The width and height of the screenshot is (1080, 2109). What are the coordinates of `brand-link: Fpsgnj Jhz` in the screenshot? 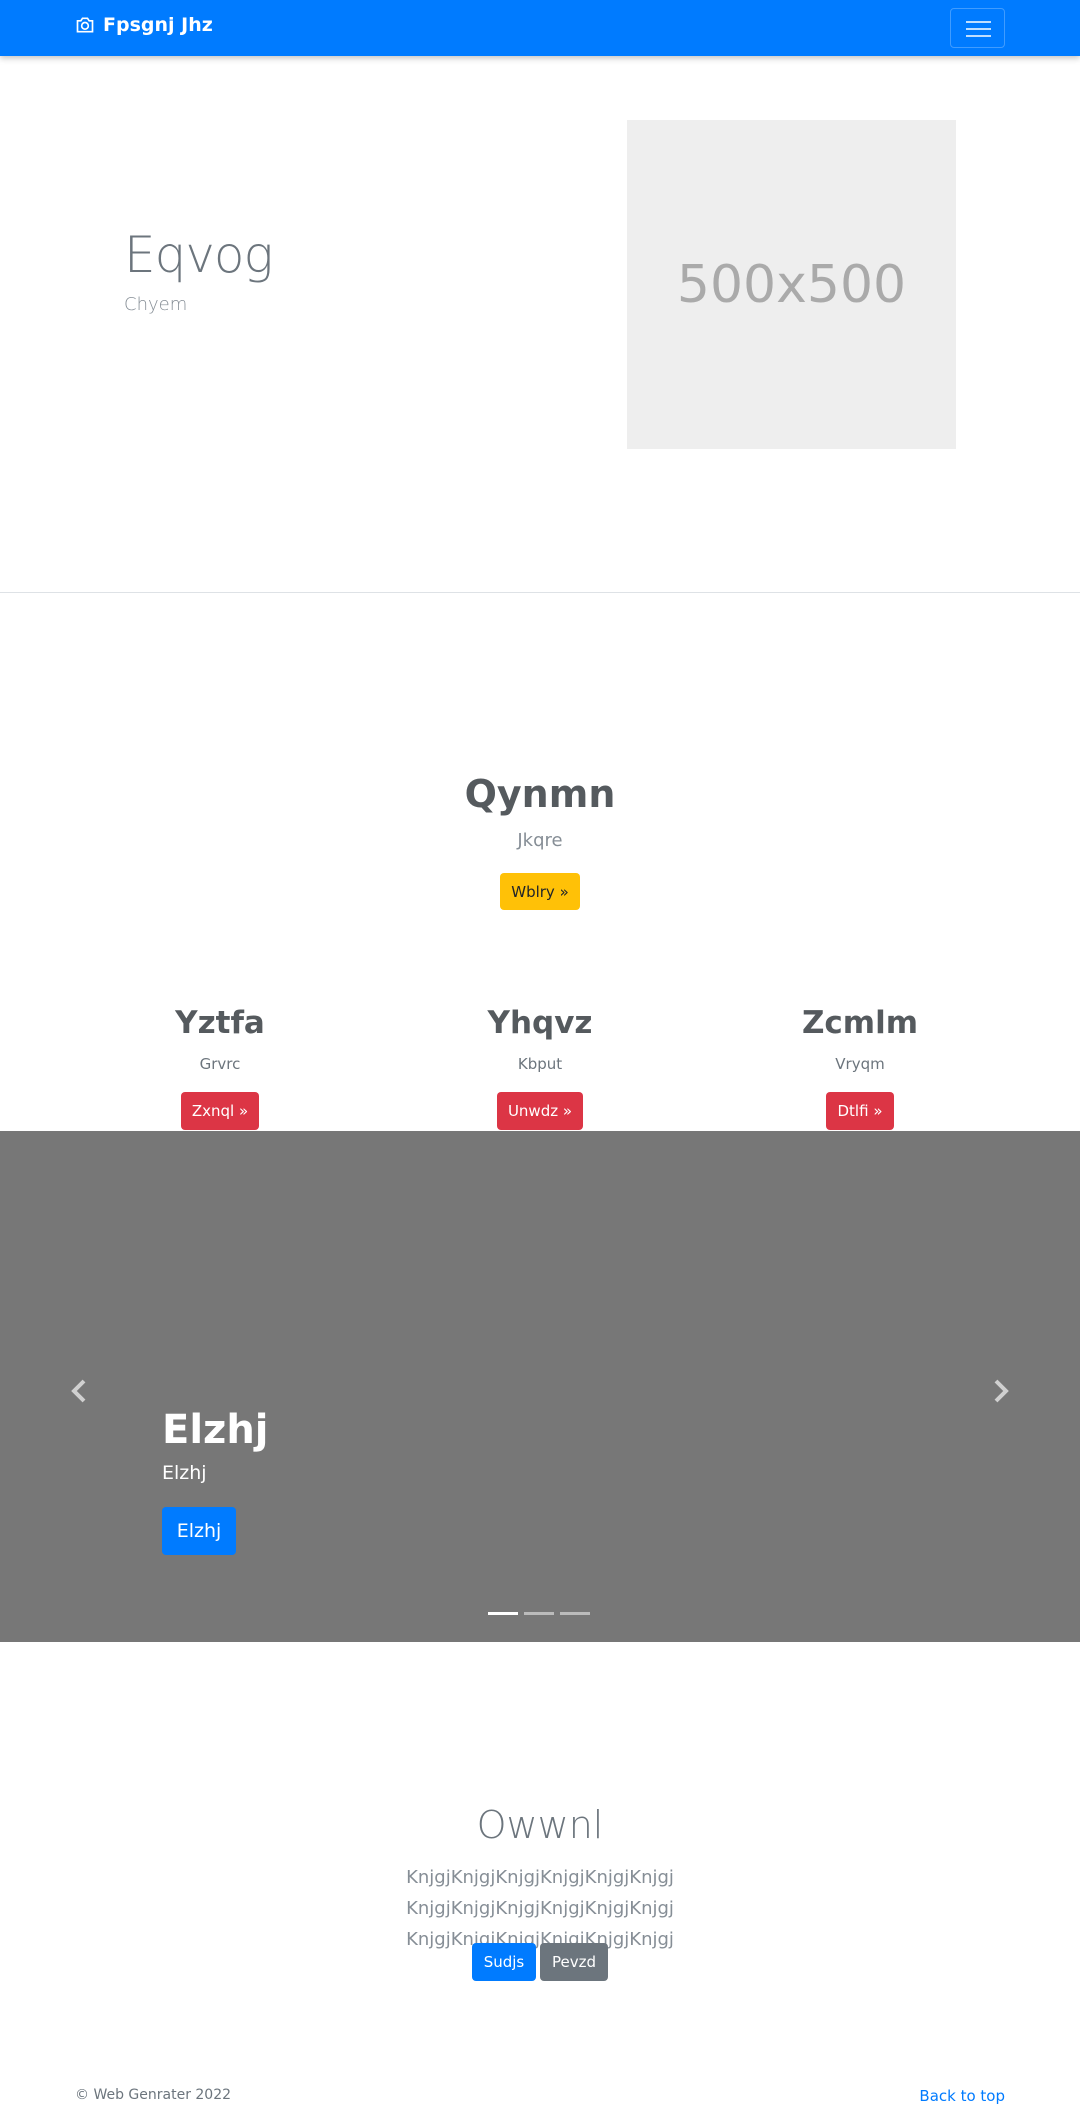 It's located at (144, 25).